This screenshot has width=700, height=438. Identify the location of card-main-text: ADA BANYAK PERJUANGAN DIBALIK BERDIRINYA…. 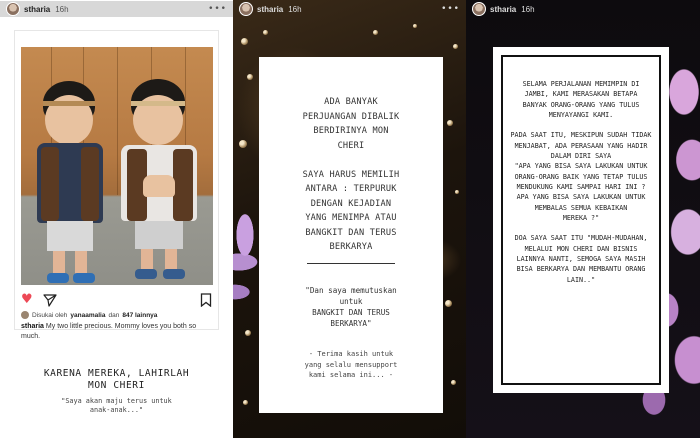
(351, 174).